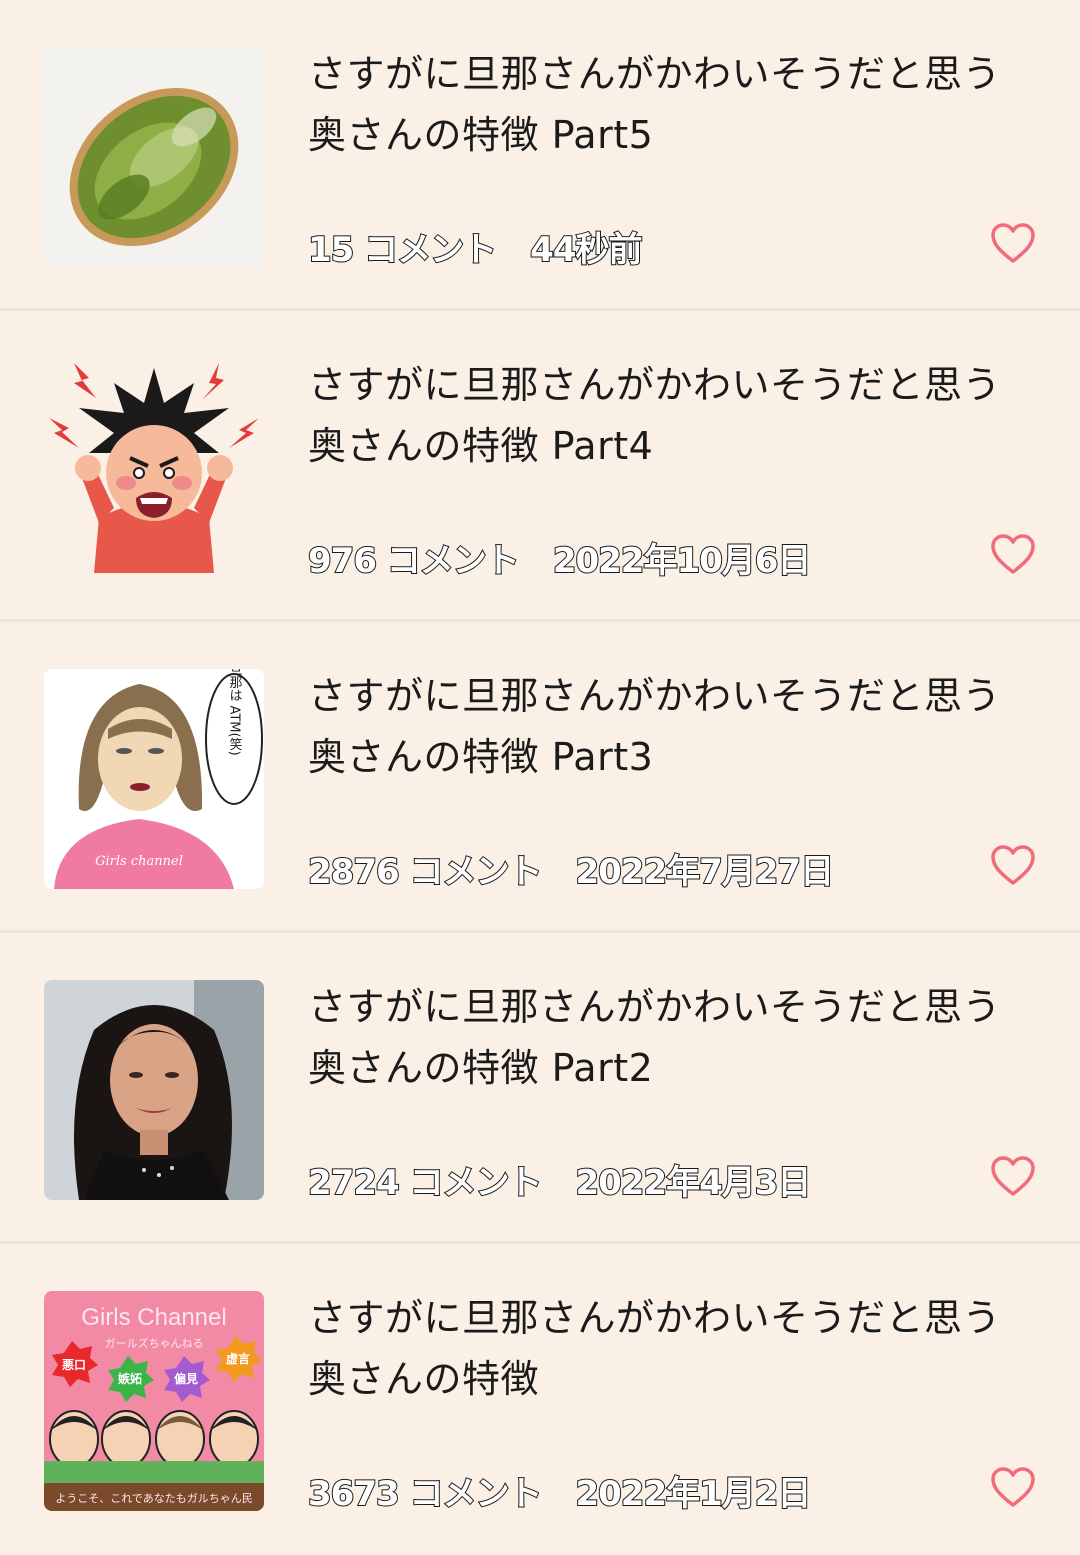  Describe the element at coordinates (559, 1490) in the screenshot. I see `topic-meta: 3673 コメント 2022年1月2日` at that location.